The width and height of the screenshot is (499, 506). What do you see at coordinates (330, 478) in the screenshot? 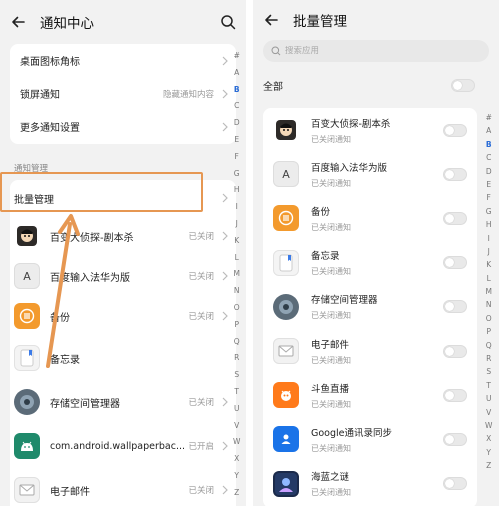
I see `app-name: 海蓝之谜` at bounding box center [330, 478].